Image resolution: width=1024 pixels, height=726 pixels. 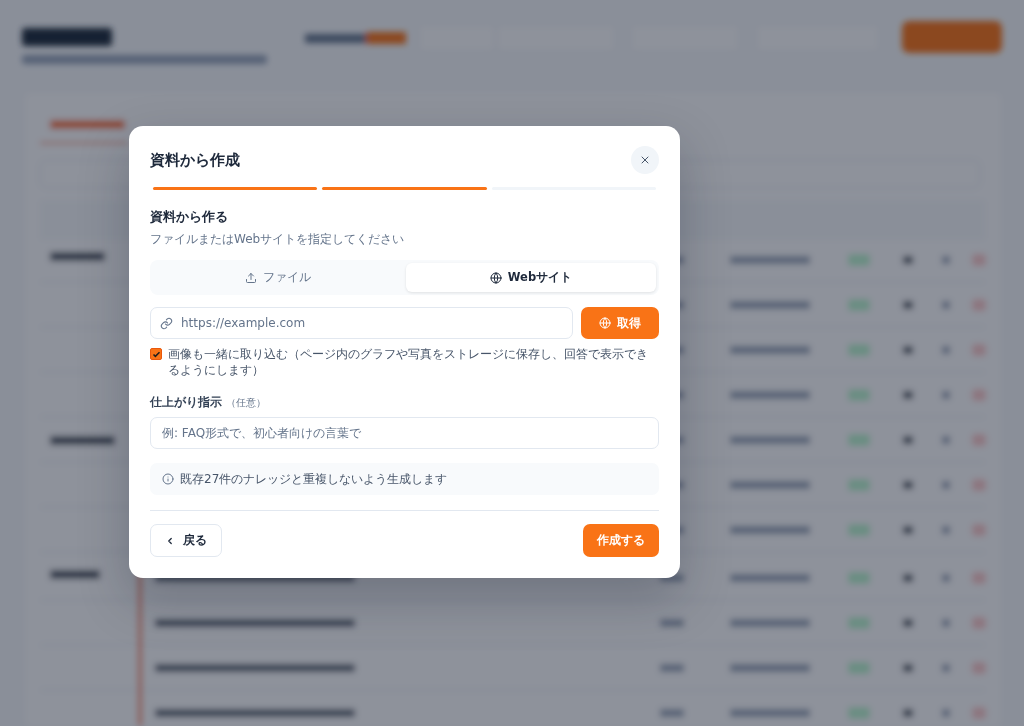 I want to click on section-heading: 資料から作る, so click(x=189, y=217).